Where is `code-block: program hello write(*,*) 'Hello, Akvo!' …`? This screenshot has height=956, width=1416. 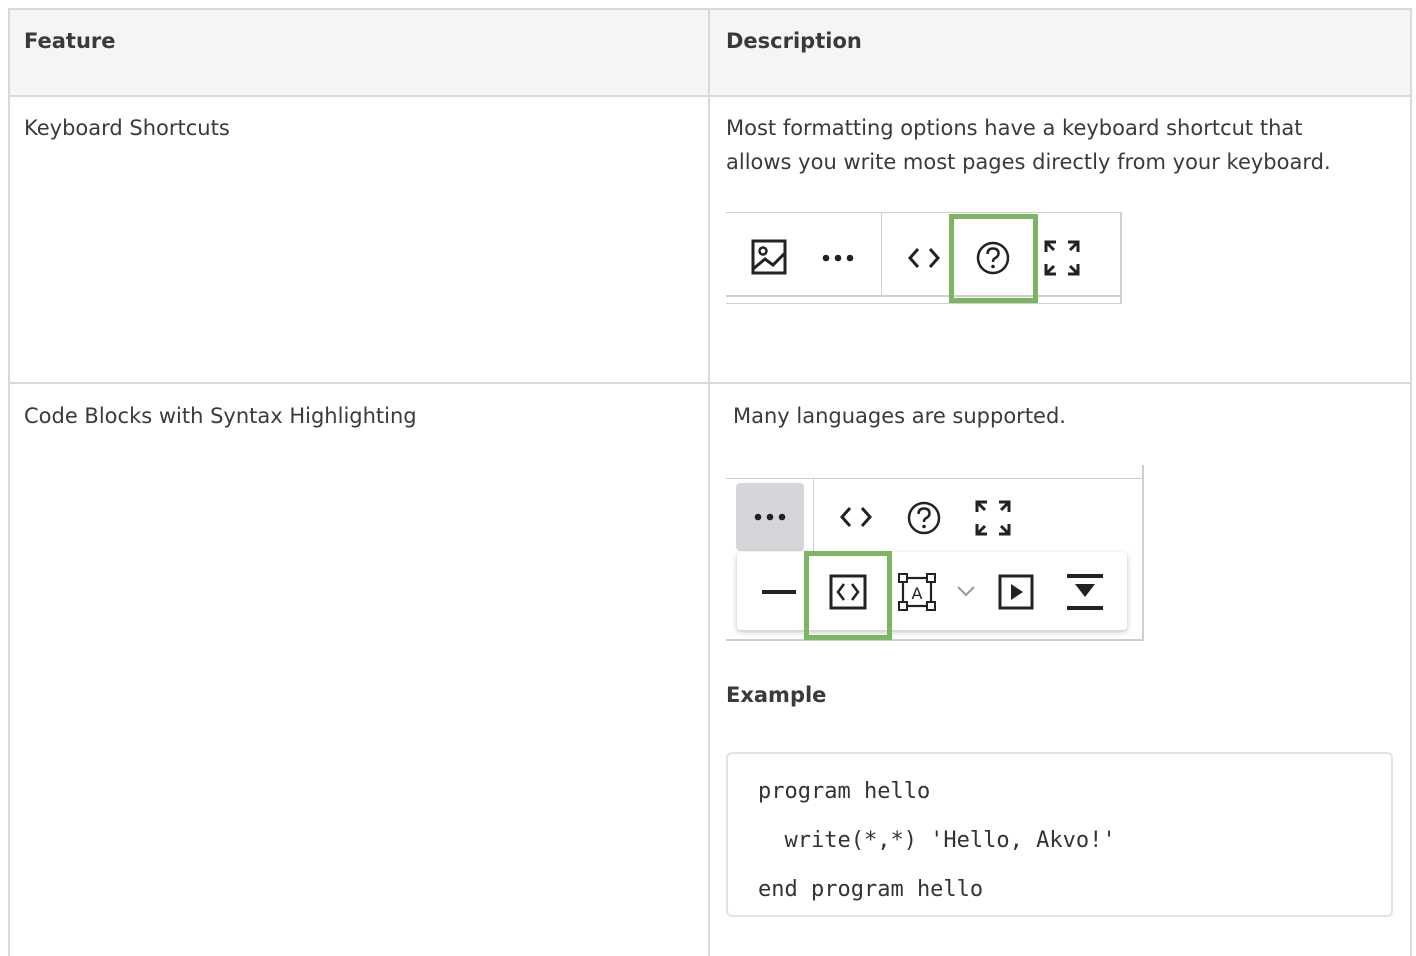
code-block: program hello write(*,*) 'Hello, Akvo!' … is located at coordinates (1059, 834).